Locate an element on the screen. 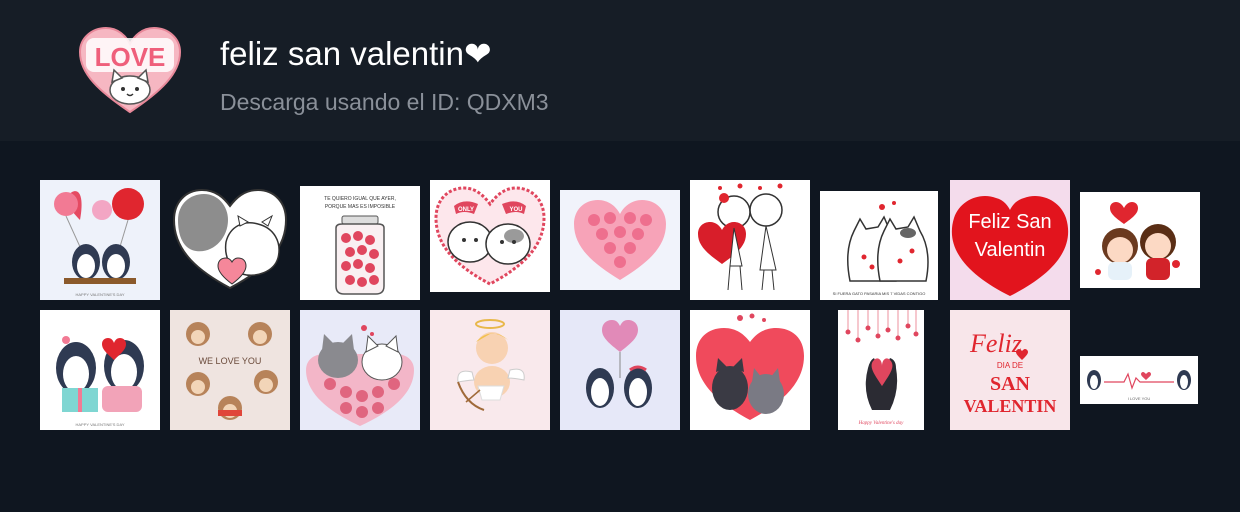 The image size is (1240, 512). svg-text: Feliz is located at coordinates (995, 343).